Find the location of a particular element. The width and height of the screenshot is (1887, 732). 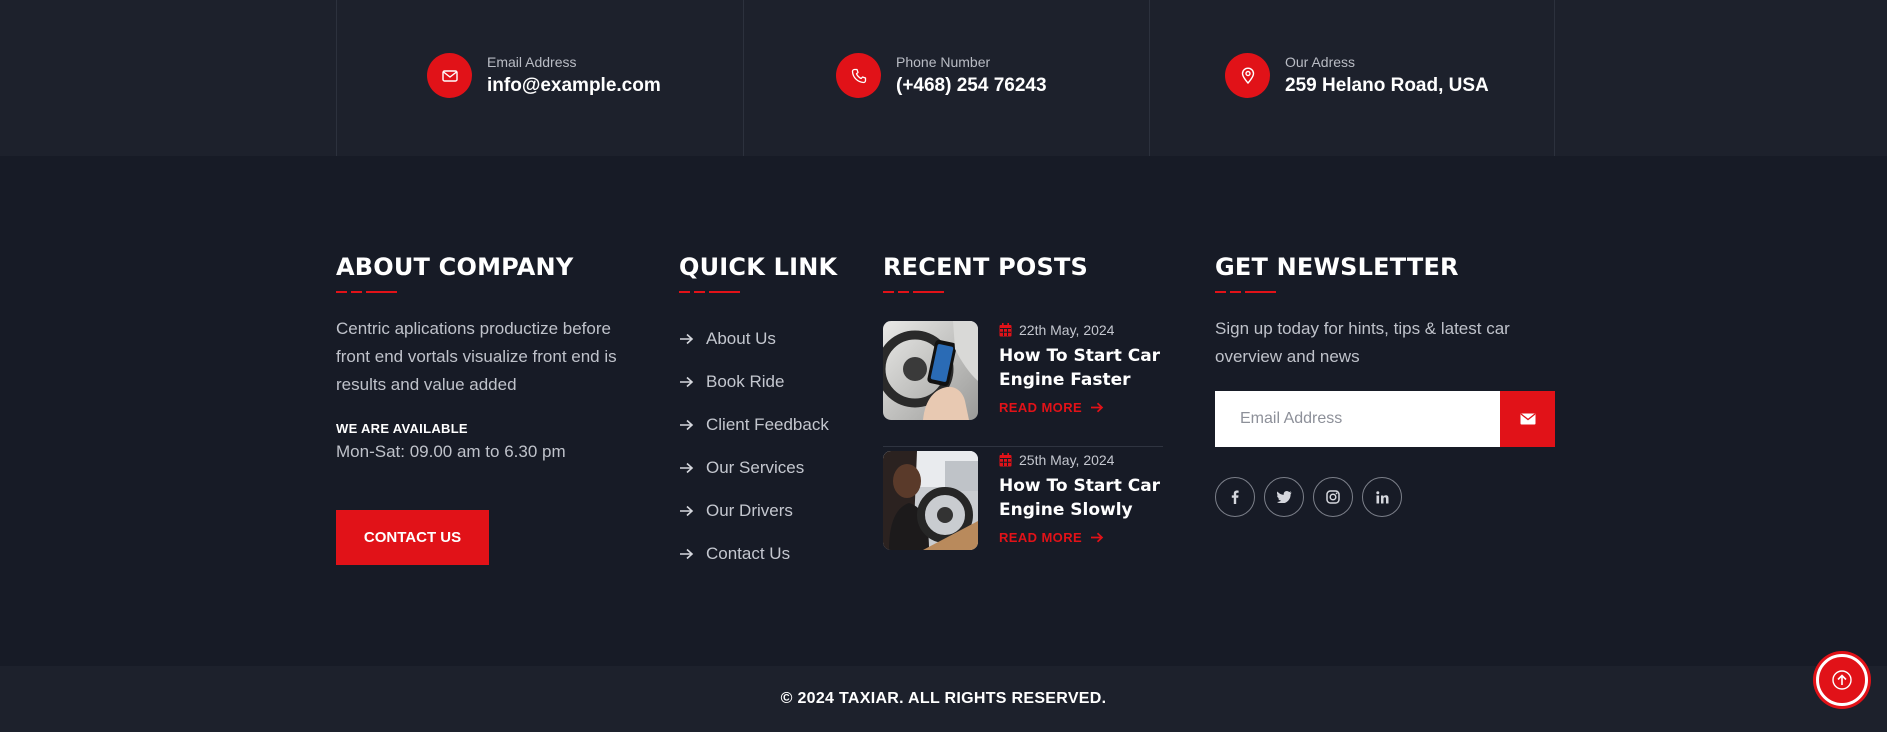

contact-cell-email: Email Address info@example.com is located at coordinates (539, 78).